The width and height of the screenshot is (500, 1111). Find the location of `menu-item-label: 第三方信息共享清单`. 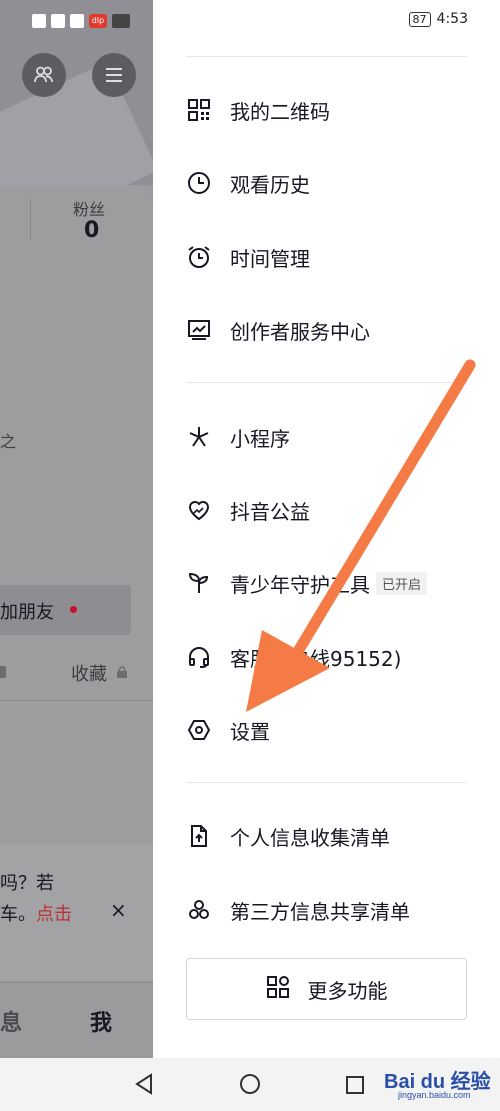

menu-item-label: 第三方信息共享清单 is located at coordinates (320, 911).